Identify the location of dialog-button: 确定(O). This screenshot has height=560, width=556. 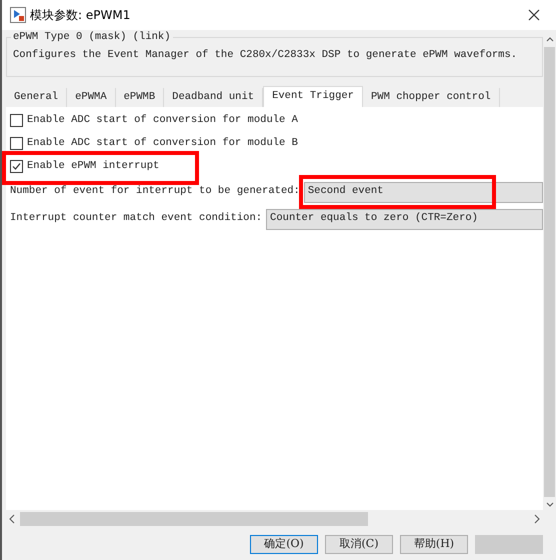
(284, 544).